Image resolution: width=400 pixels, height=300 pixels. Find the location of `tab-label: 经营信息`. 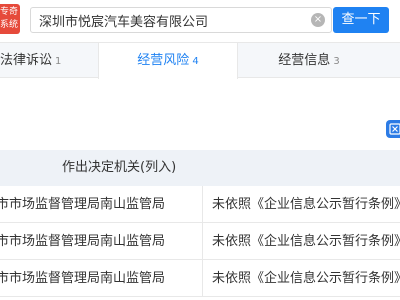

tab-label: 经营信息 is located at coordinates (304, 60).